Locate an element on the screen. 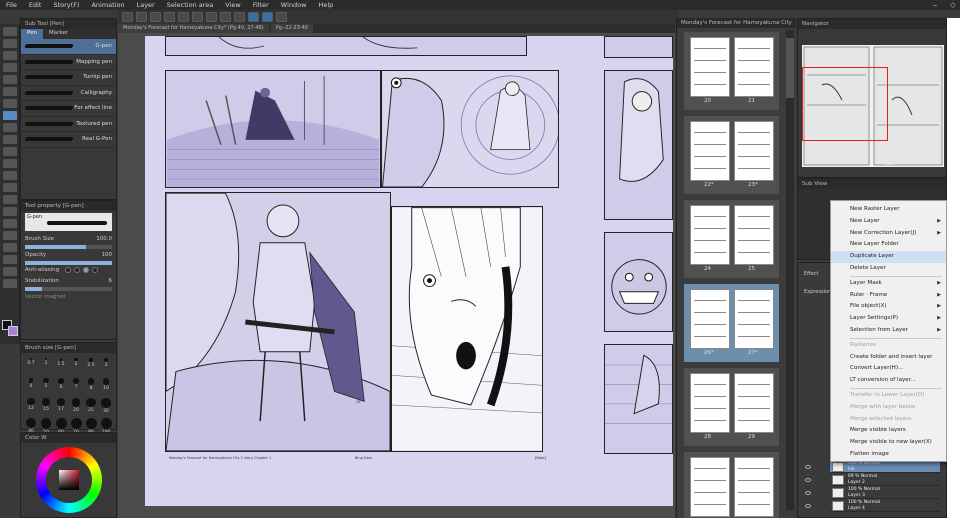  layer-row: 100 % Normal Layer 4 is located at coordinates (885, 506).